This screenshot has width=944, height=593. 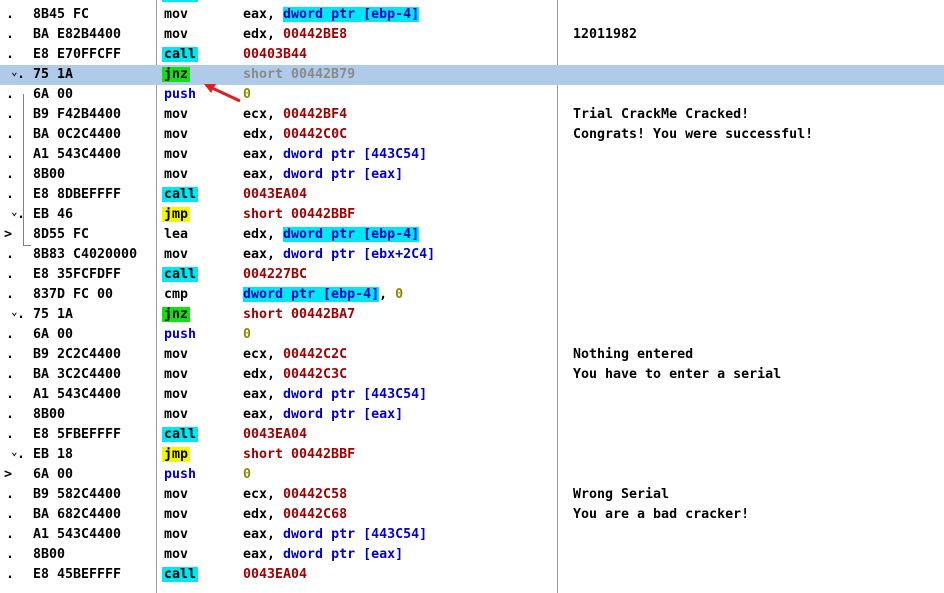 What do you see at coordinates (472, 435) in the screenshot?
I see `instruction-row: . E8 5FBEFFFF call 0043EA04` at bounding box center [472, 435].